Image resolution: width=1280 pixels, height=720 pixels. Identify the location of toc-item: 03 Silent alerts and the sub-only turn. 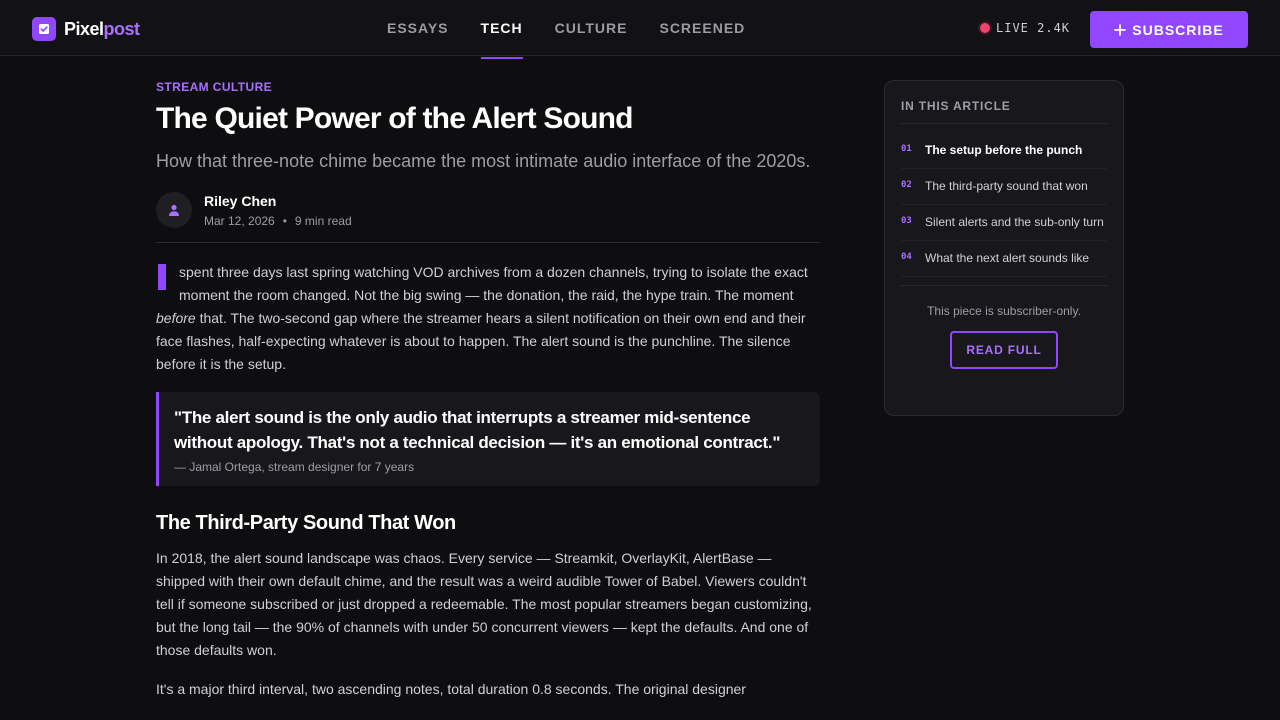
(1004, 223).